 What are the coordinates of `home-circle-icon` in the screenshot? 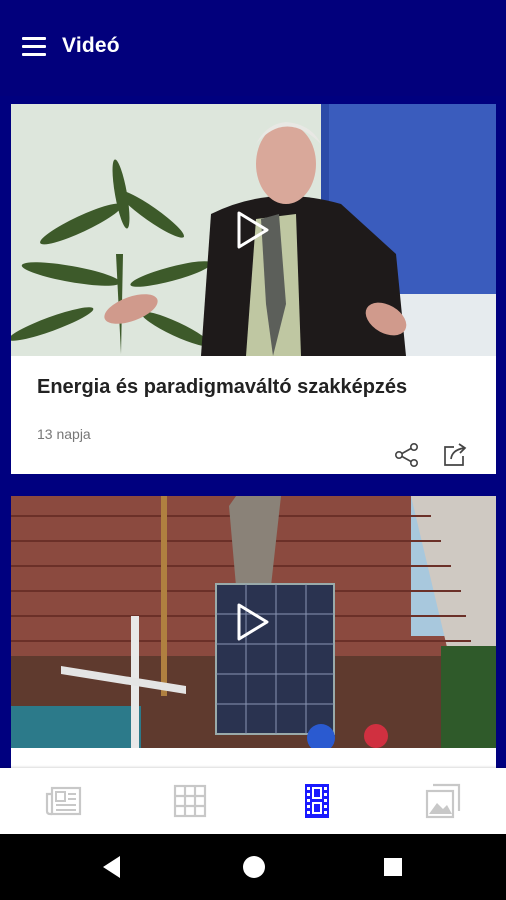 It's located at (254, 867).